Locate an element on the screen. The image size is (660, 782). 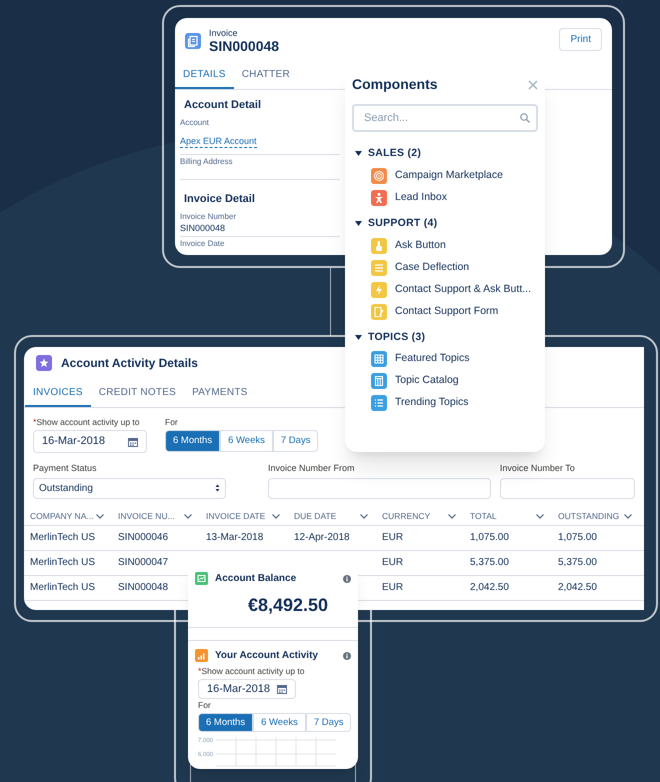
field-label: Account is located at coordinates (195, 123).